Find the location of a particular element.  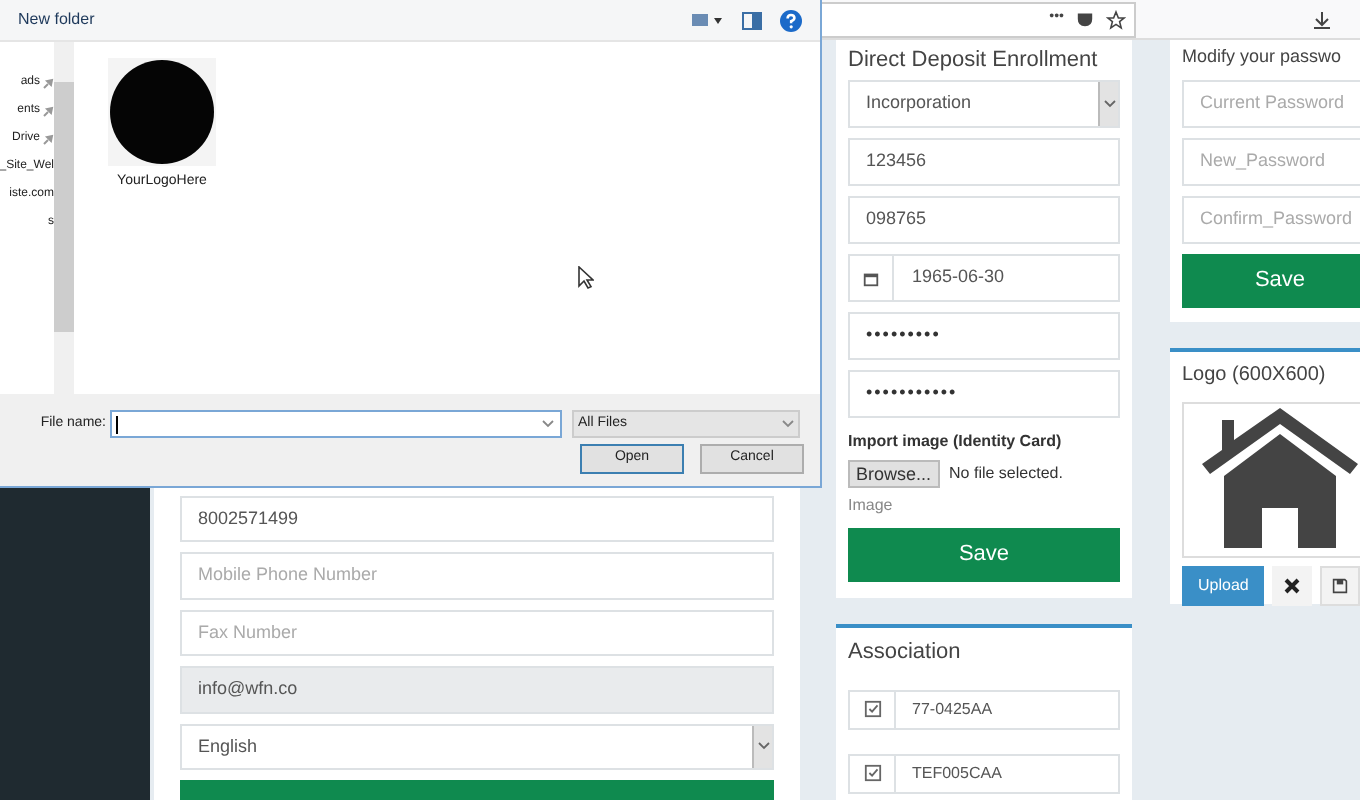

download-icon is located at coordinates (1322, 19).